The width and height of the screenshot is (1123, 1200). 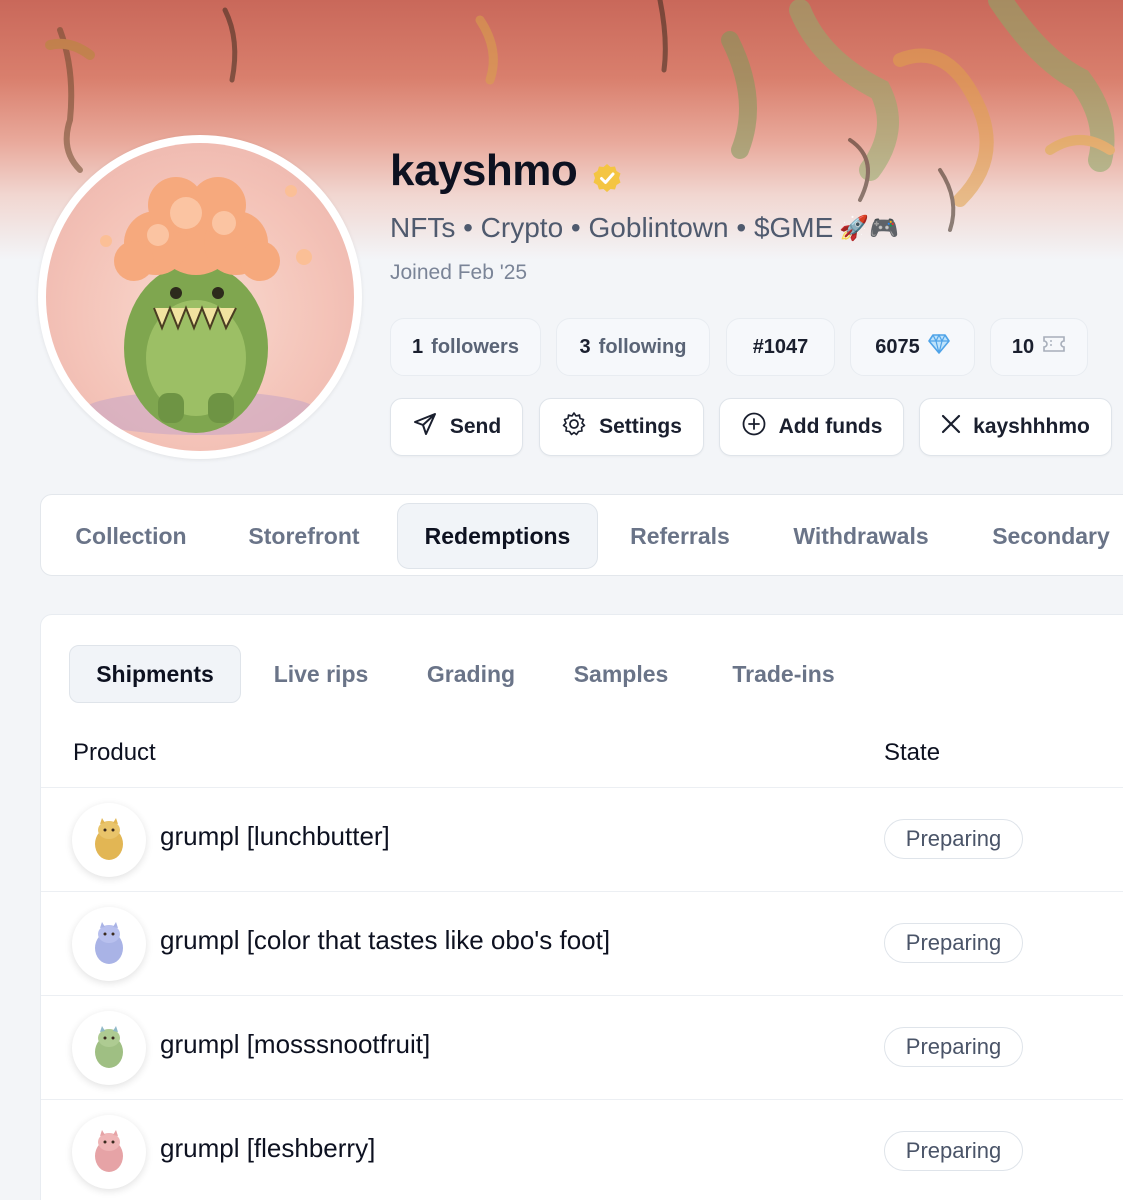 I want to click on settings-button: Settings, so click(x=621, y=427).